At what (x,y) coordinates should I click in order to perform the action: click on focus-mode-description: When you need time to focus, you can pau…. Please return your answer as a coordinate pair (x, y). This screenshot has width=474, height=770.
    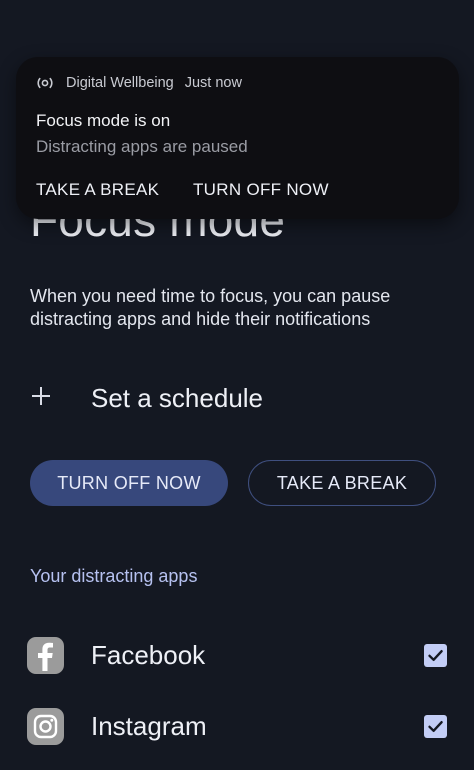
    Looking at the image, I should click on (210, 307).